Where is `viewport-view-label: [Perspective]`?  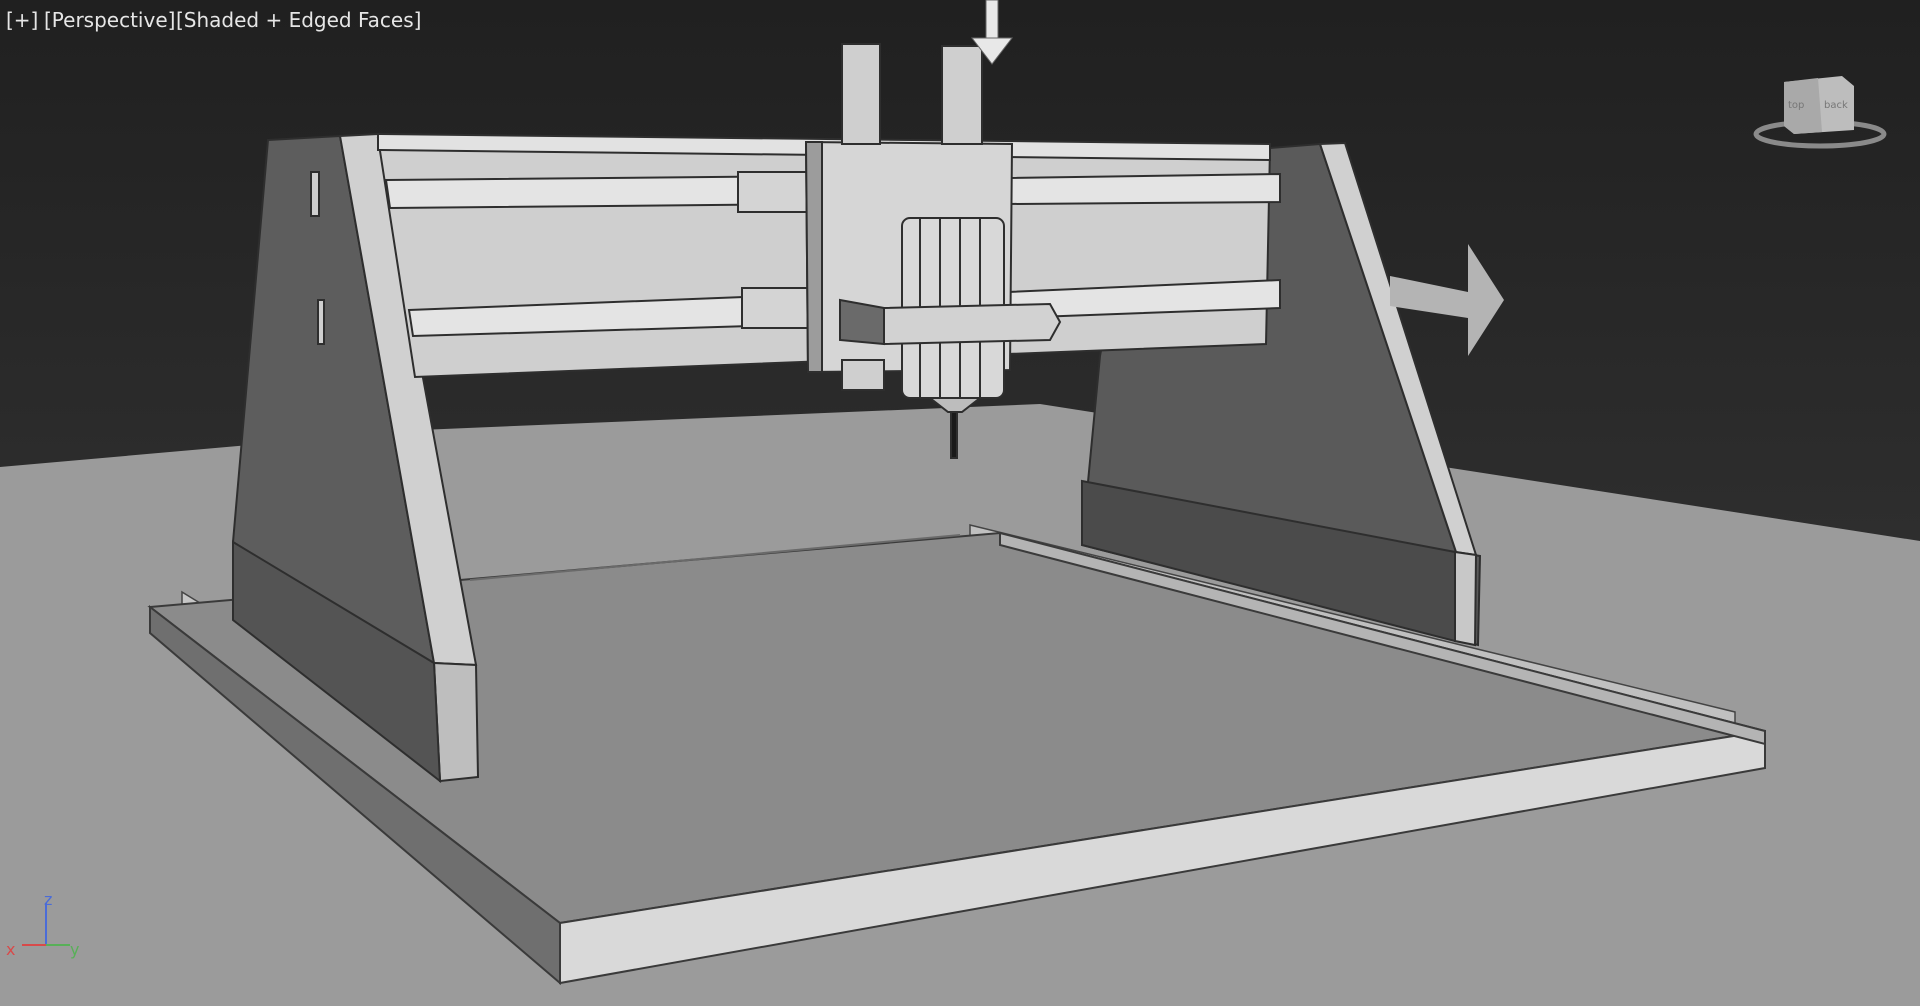
viewport-view-label: [Perspective] is located at coordinates (109, 20).